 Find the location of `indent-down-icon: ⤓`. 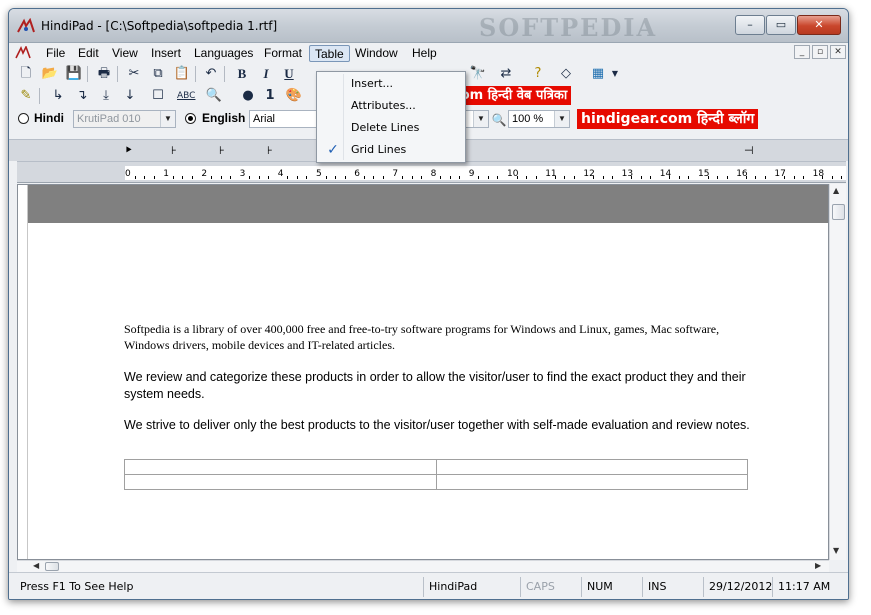

indent-down-icon: ⤓ is located at coordinates (106, 96).